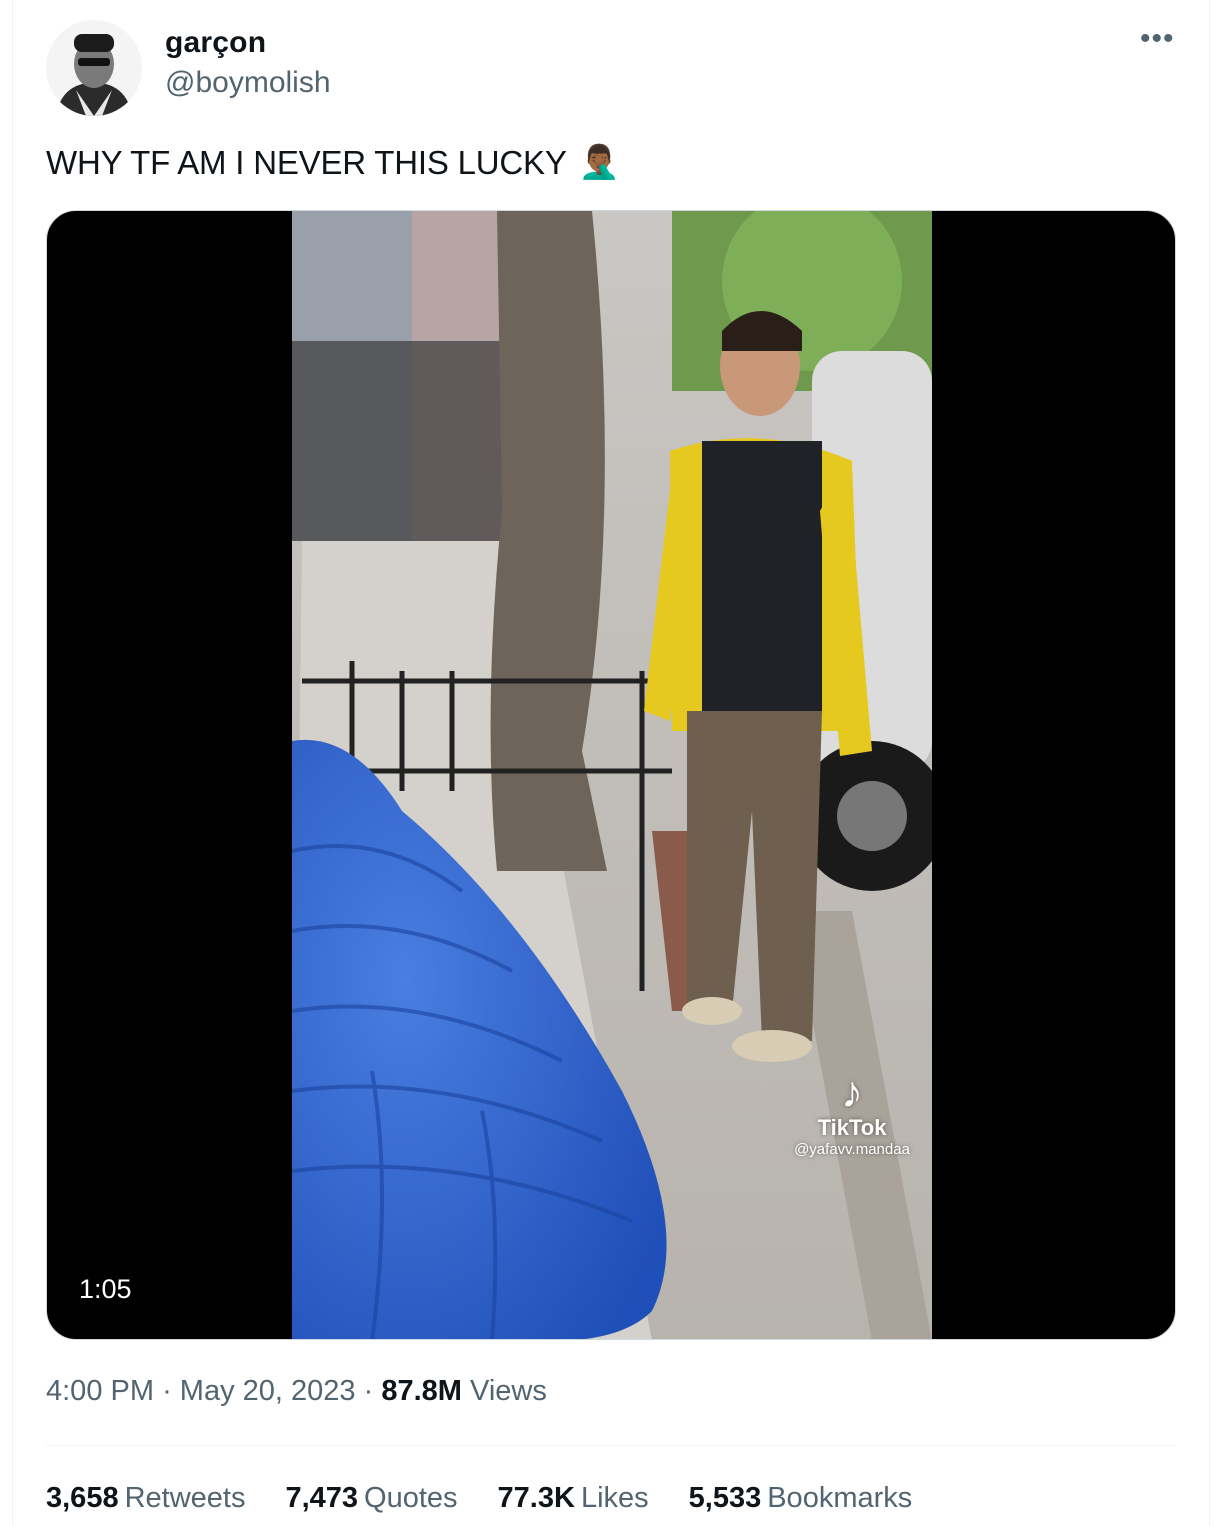  I want to click on likes-label: Likes, so click(614, 1498).